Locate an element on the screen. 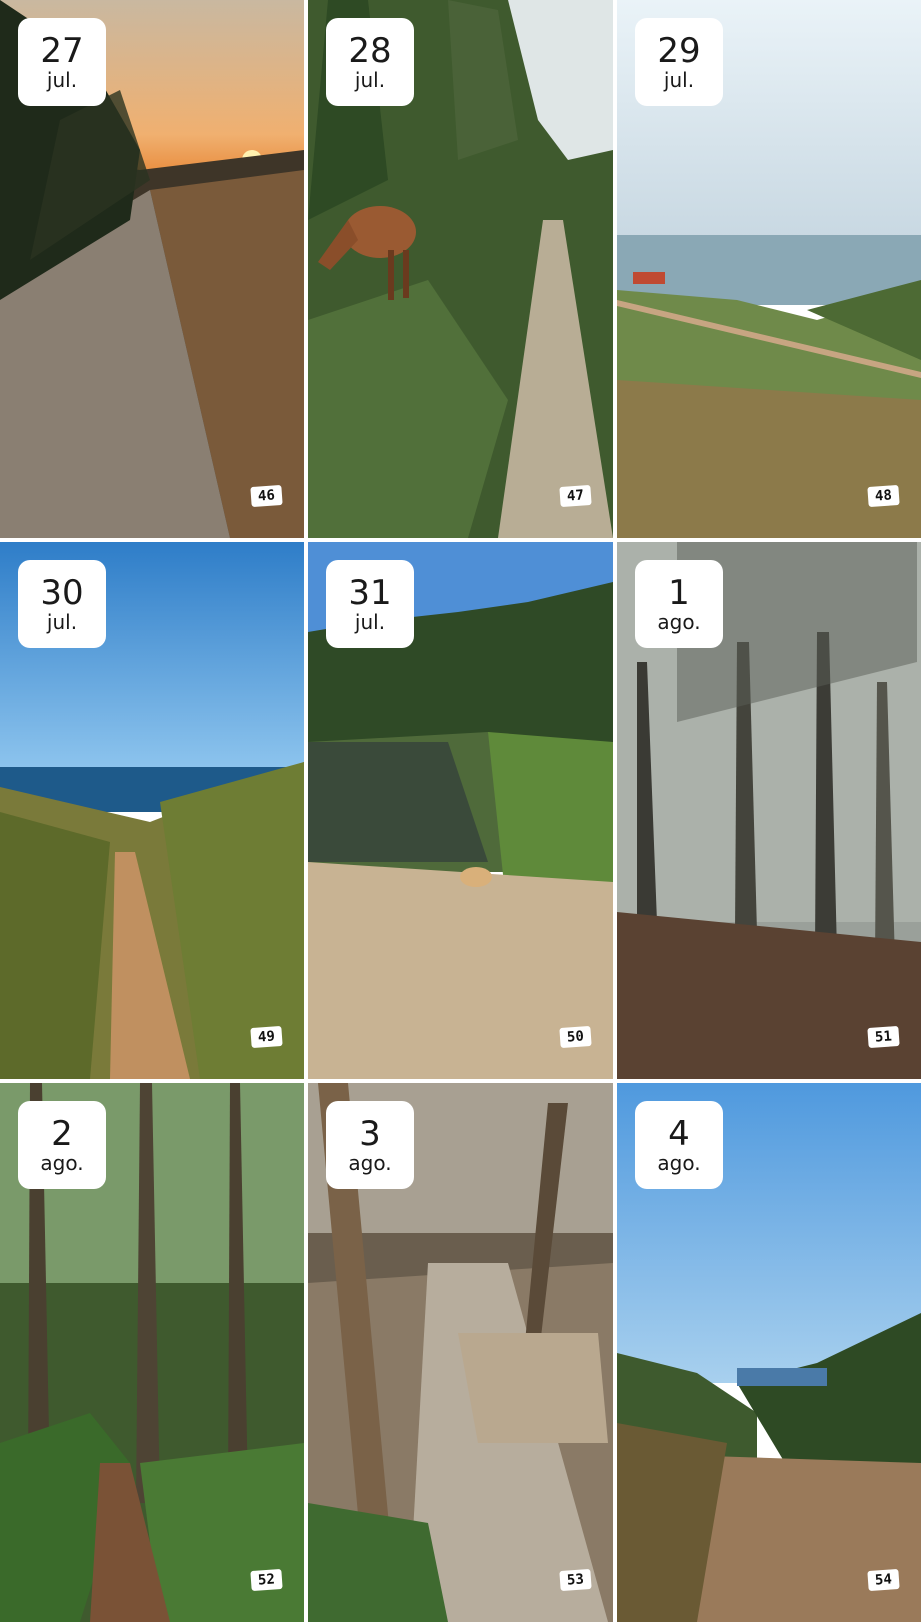  photo-tile: 1 ago. 51 is located at coordinates (769, 810).